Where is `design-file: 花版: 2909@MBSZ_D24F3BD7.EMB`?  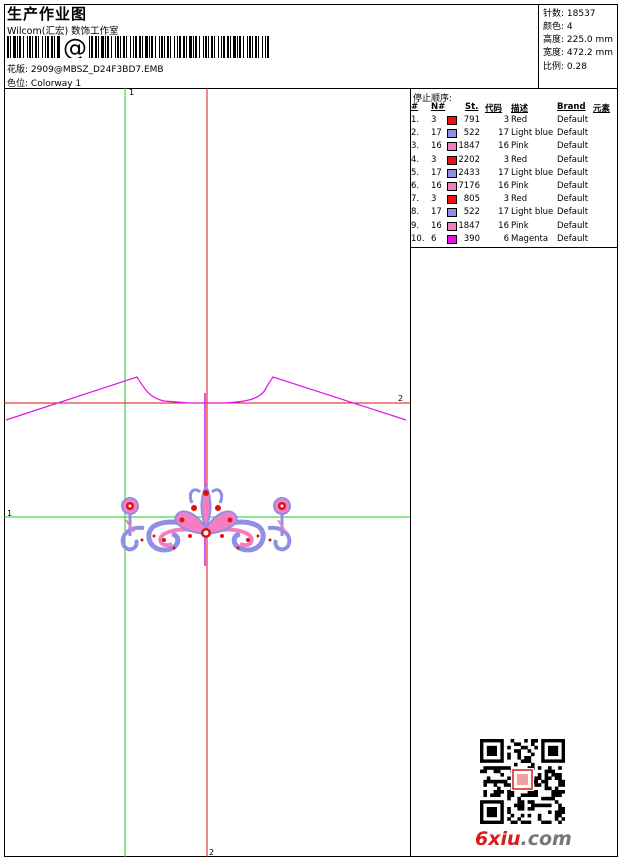 design-file: 花版: 2909@MBSZ_D24F3BD7.EMB is located at coordinates (85, 68).